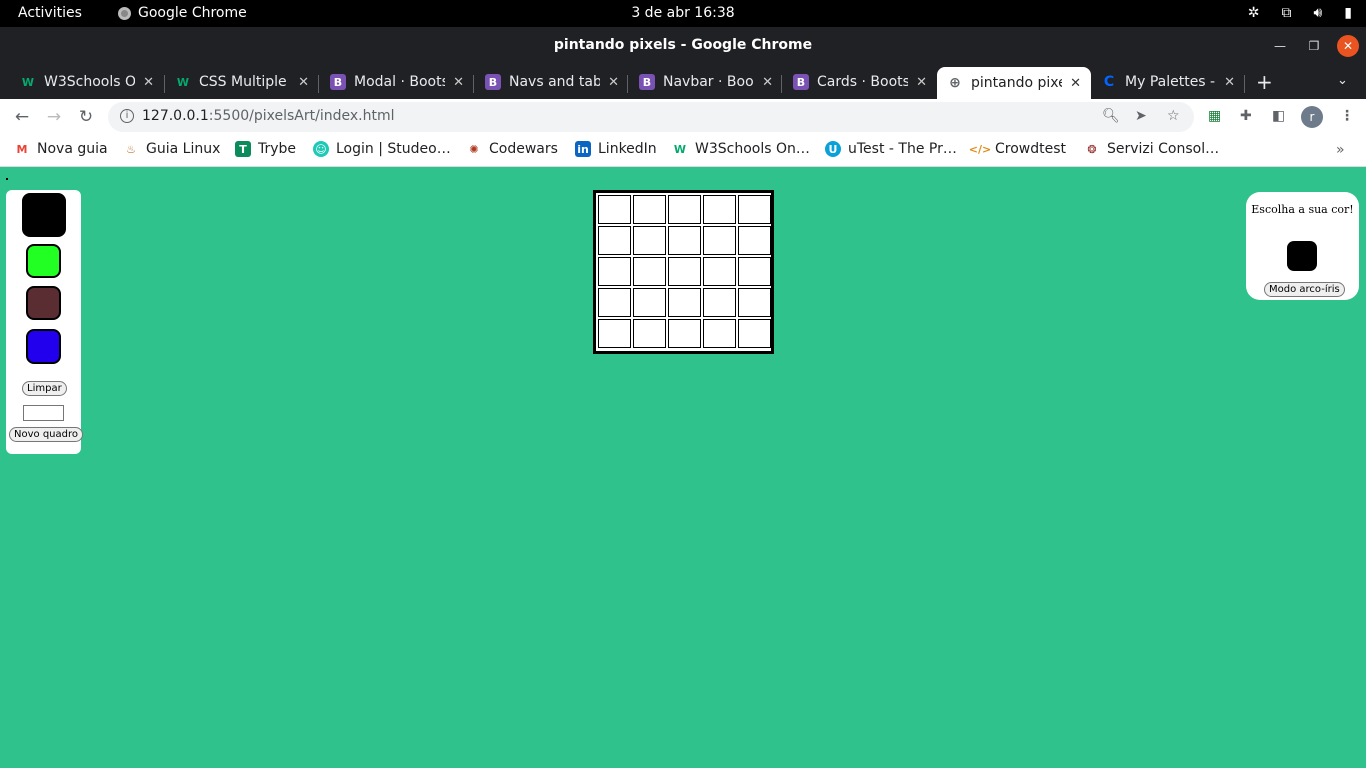 The width and height of the screenshot is (1366, 768). Describe the element at coordinates (1173, 116) in the screenshot. I see `bookmark-star-icon: ☆` at that location.